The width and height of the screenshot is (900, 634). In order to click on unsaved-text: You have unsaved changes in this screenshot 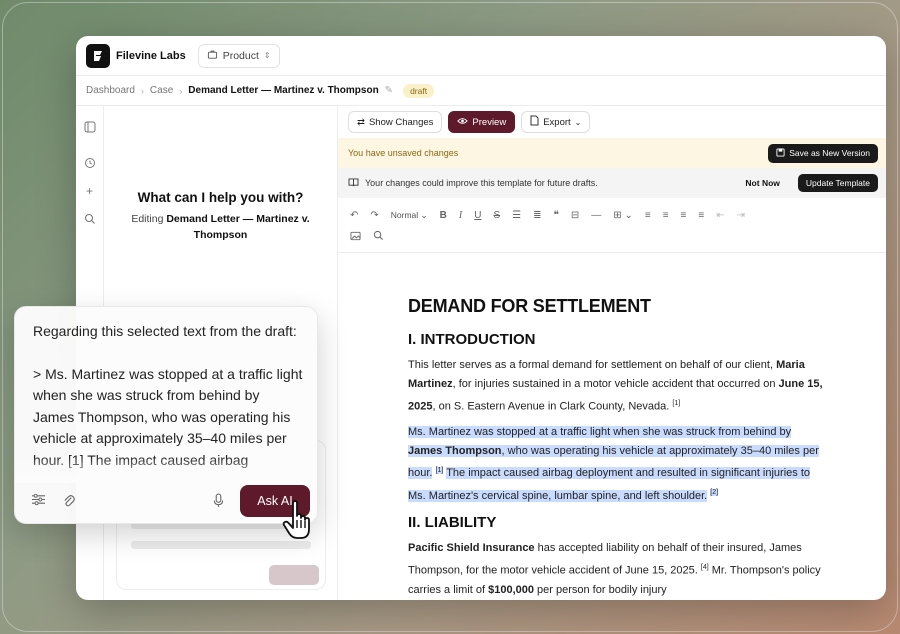, I will do `click(403, 153)`.